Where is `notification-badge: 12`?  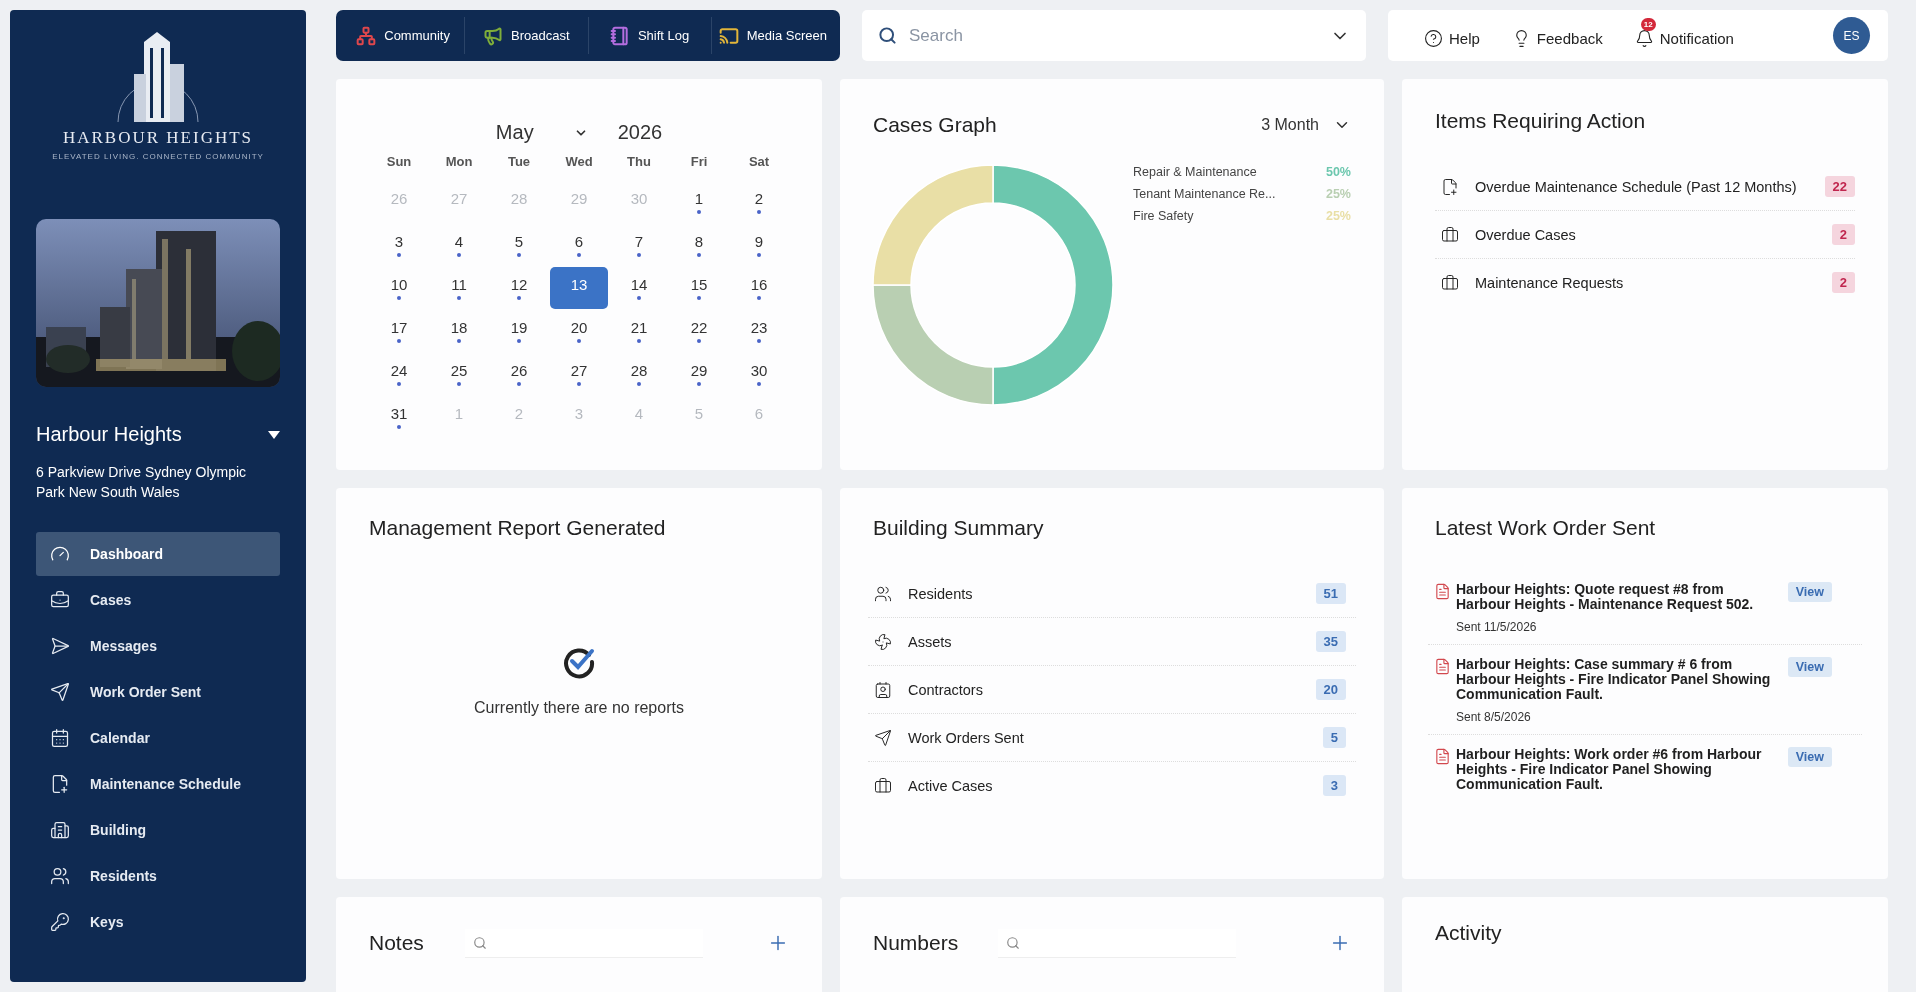
notification-badge: 12 is located at coordinates (1648, 24).